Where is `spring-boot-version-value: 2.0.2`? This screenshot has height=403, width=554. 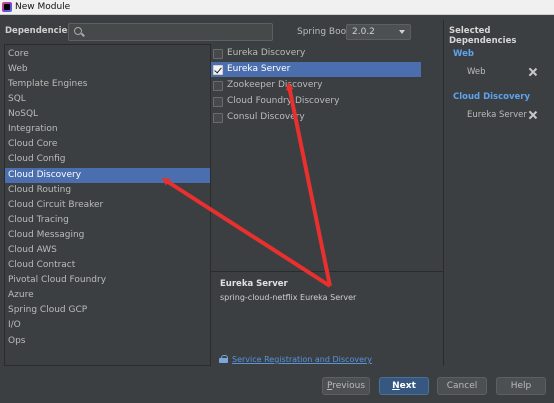
spring-boot-version-value: 2.0.2 is located at coordinates (363, 32).